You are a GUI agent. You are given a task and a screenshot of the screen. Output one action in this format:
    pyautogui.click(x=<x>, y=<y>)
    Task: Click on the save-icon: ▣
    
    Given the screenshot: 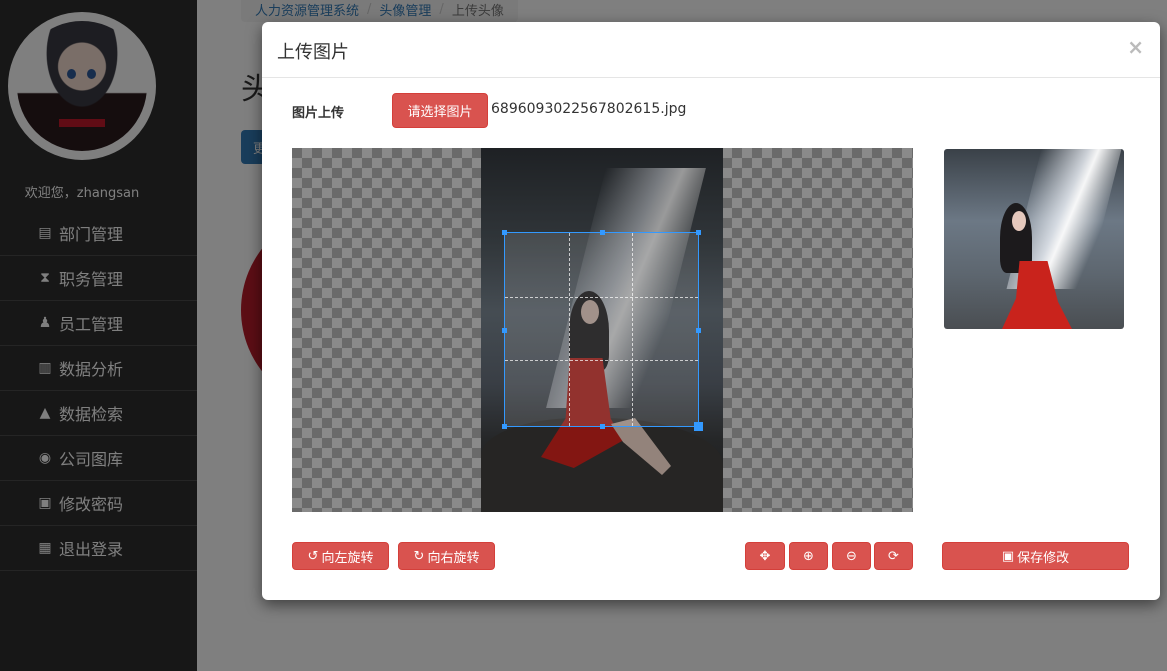 What is the action you would take?
    pyautogui.click(x=1008, y=556)
    